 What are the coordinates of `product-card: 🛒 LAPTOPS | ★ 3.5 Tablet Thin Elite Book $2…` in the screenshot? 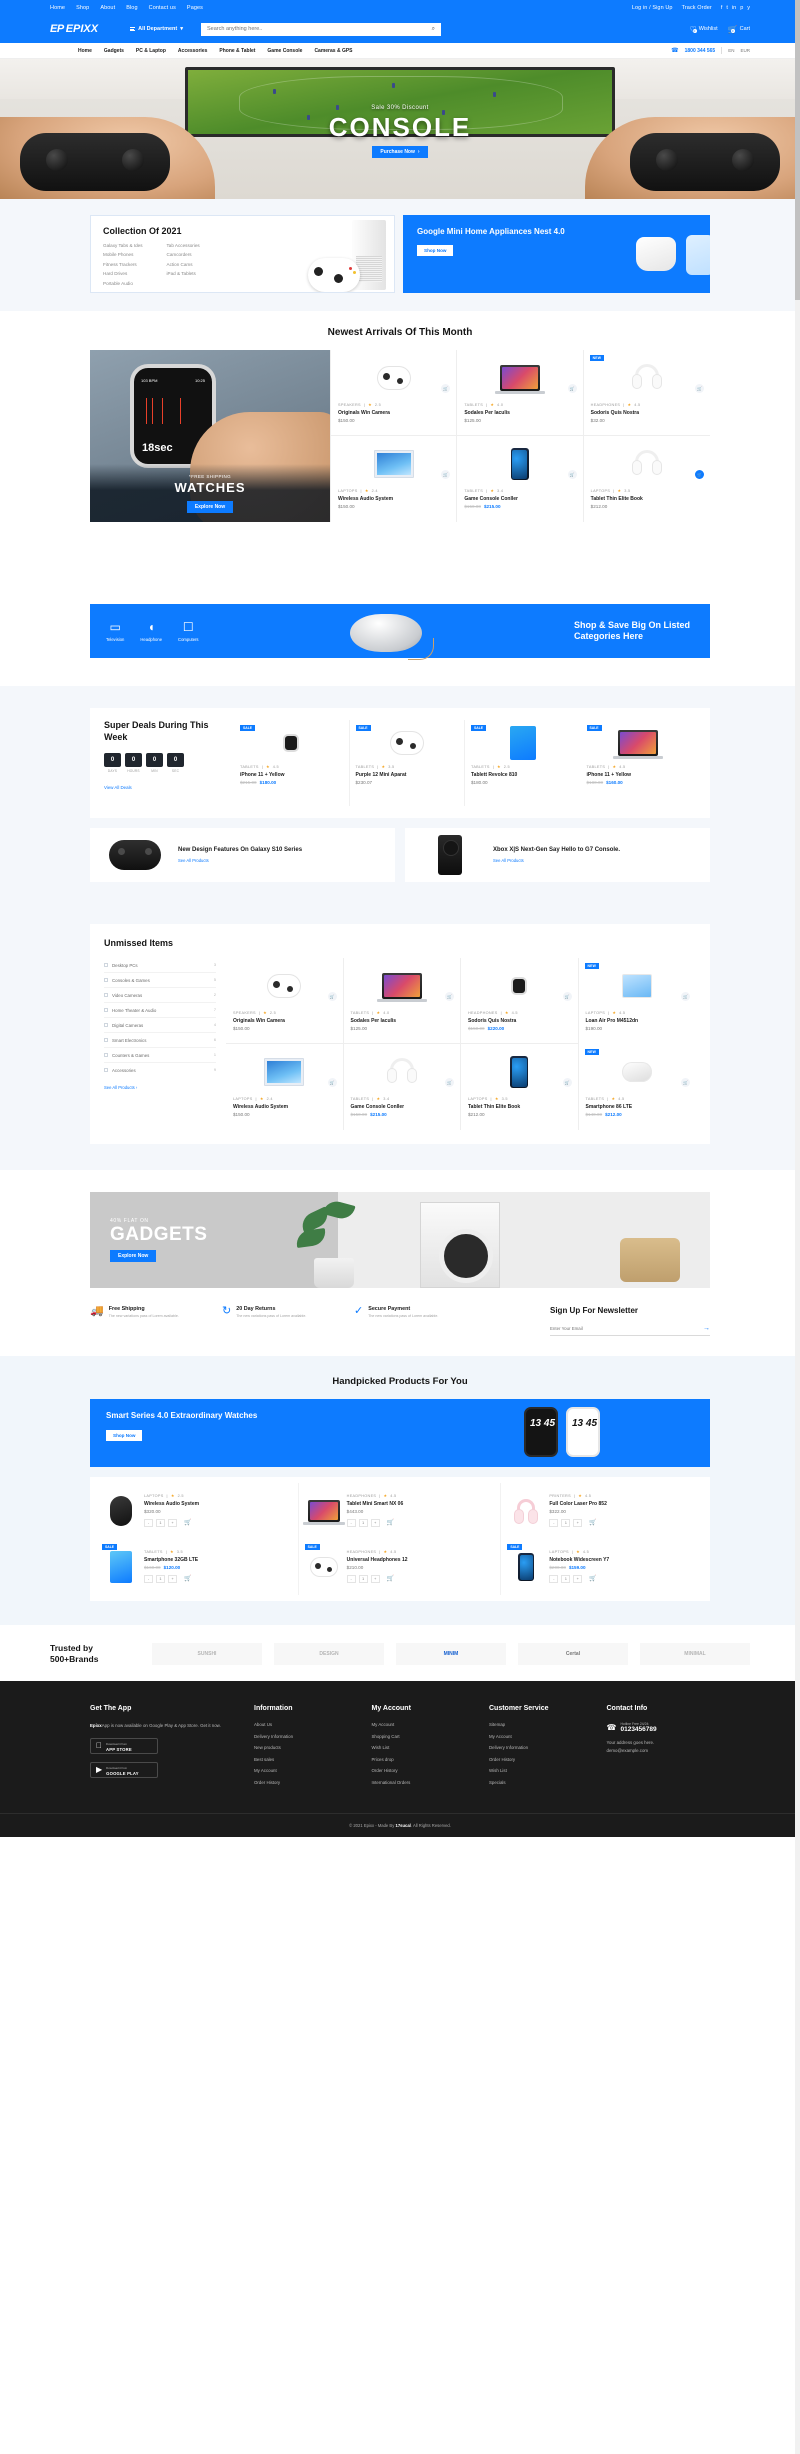 It's located at (520, 1087).